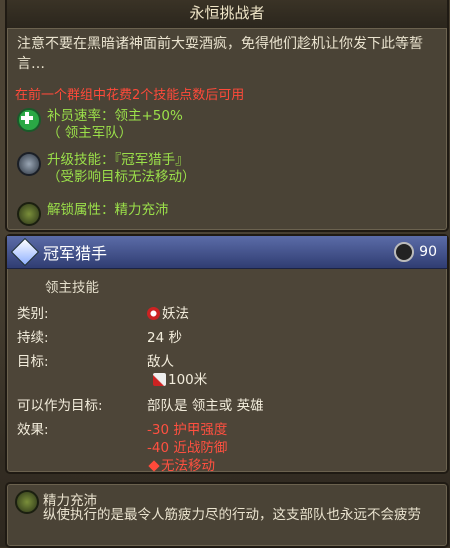 Image resolution: width=450 pixels, height=548 pixels. What do you see at coordinates (232, 515) in the screenshot?
I see `attribute-text: 纵使执行的是最令人筋疲力尽的行动，这支部队也永远不会疲劳` at bounding box center [232, 515].